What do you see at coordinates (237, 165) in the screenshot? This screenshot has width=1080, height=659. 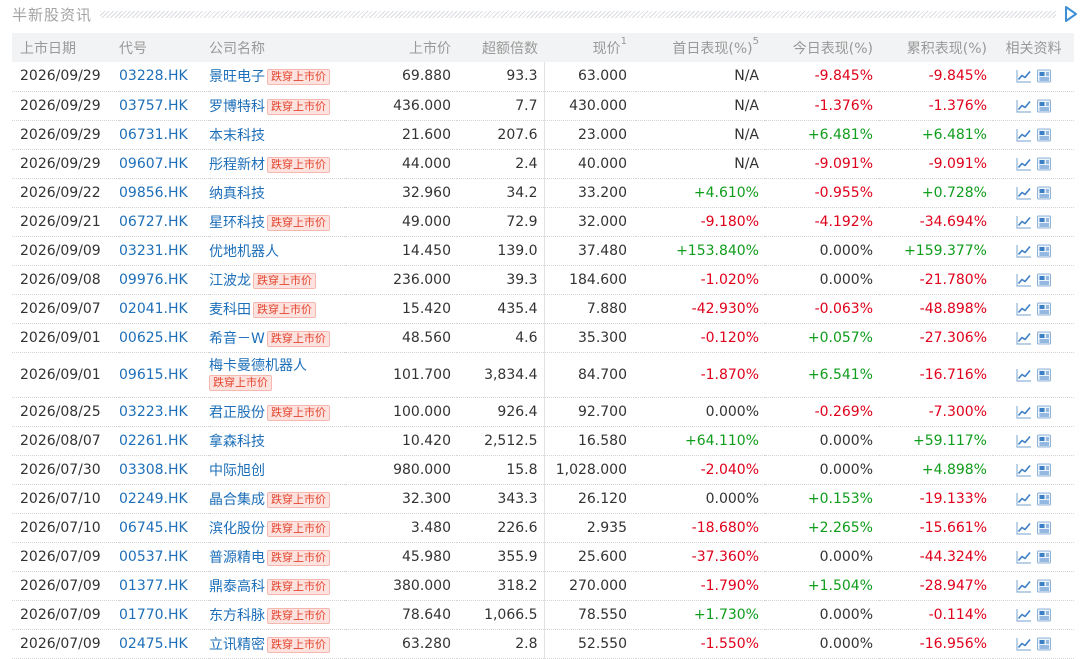 I see `company-name-link: 彤程新材` at bounding box center [237, 165].